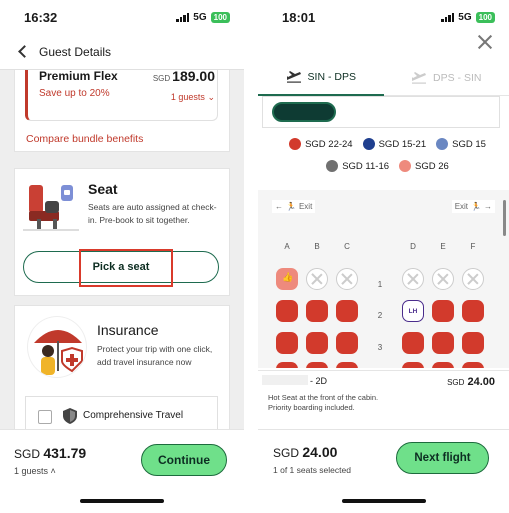  Describe the element at coordinates (413, 343) in the screenshot. I see `seat-3d` at that location.